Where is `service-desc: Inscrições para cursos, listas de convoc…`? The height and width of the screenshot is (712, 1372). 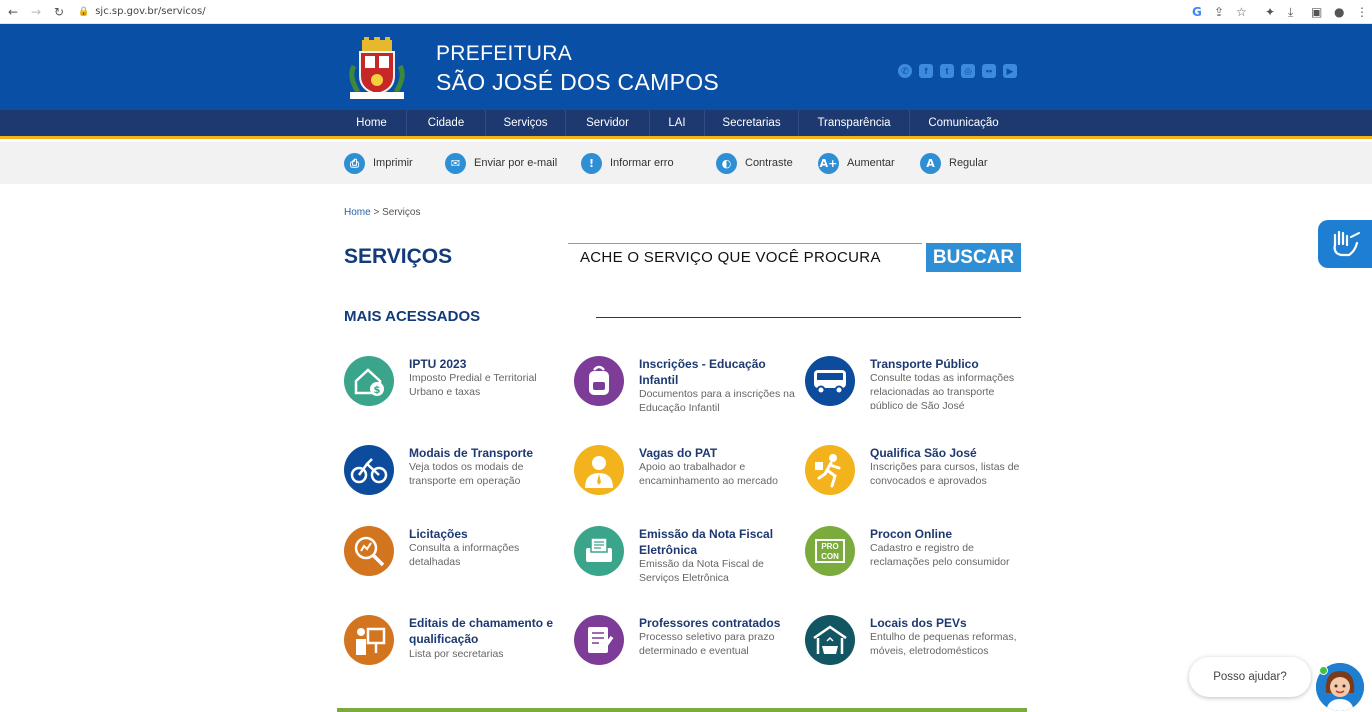 service-desc: Inscrições para cursos, listas de convoc… is located at coordinates (945, 474).